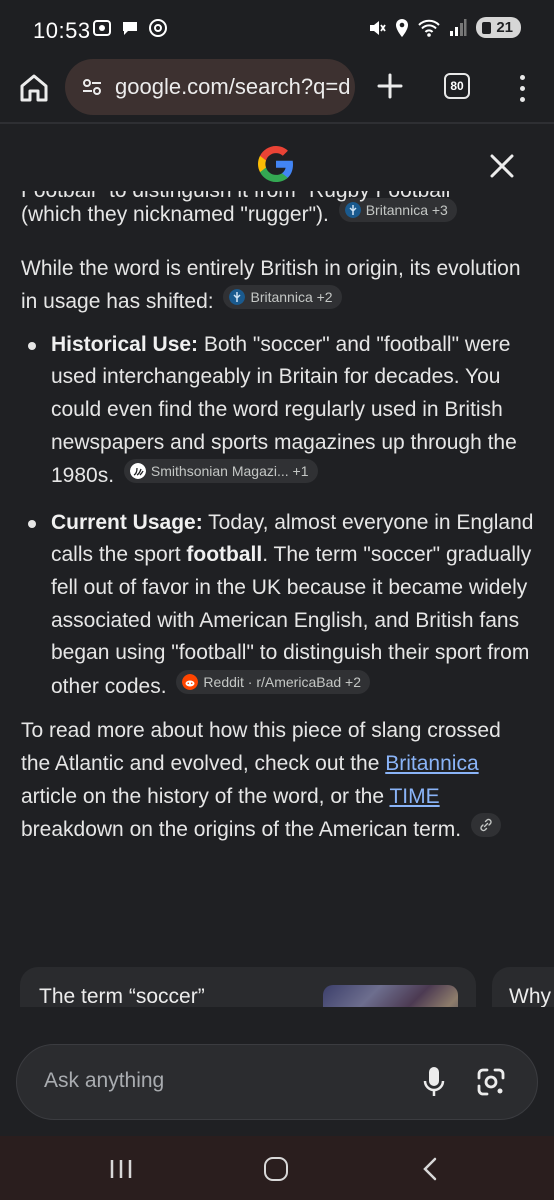 The width and height of the screenshot is (554, 1200). I want to click on ask-placeholder: Ask anything, so click(104, 1080).